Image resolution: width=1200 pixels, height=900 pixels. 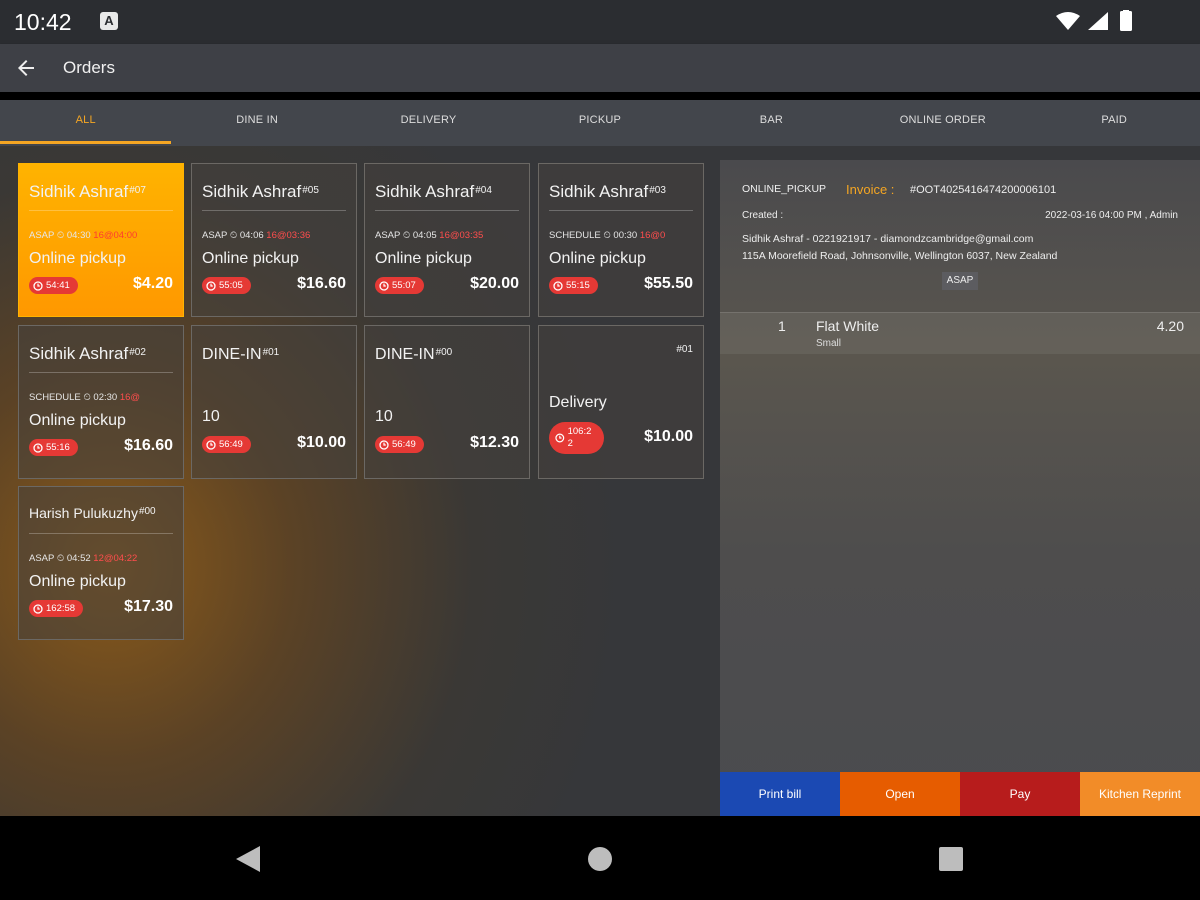 I want to click on order-customer: DINE-IN#00, so click(x=414, y=354).